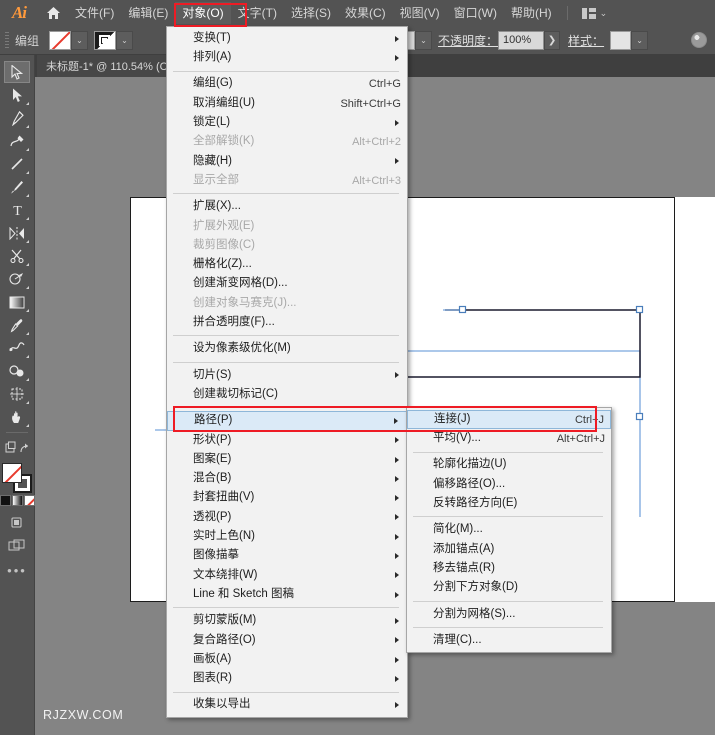 This screenshot has height=735, width=715. What do you see at coordinates (17, 233) in the screenshot?
I see `reflect-tool` at bounding box center [17, 233].